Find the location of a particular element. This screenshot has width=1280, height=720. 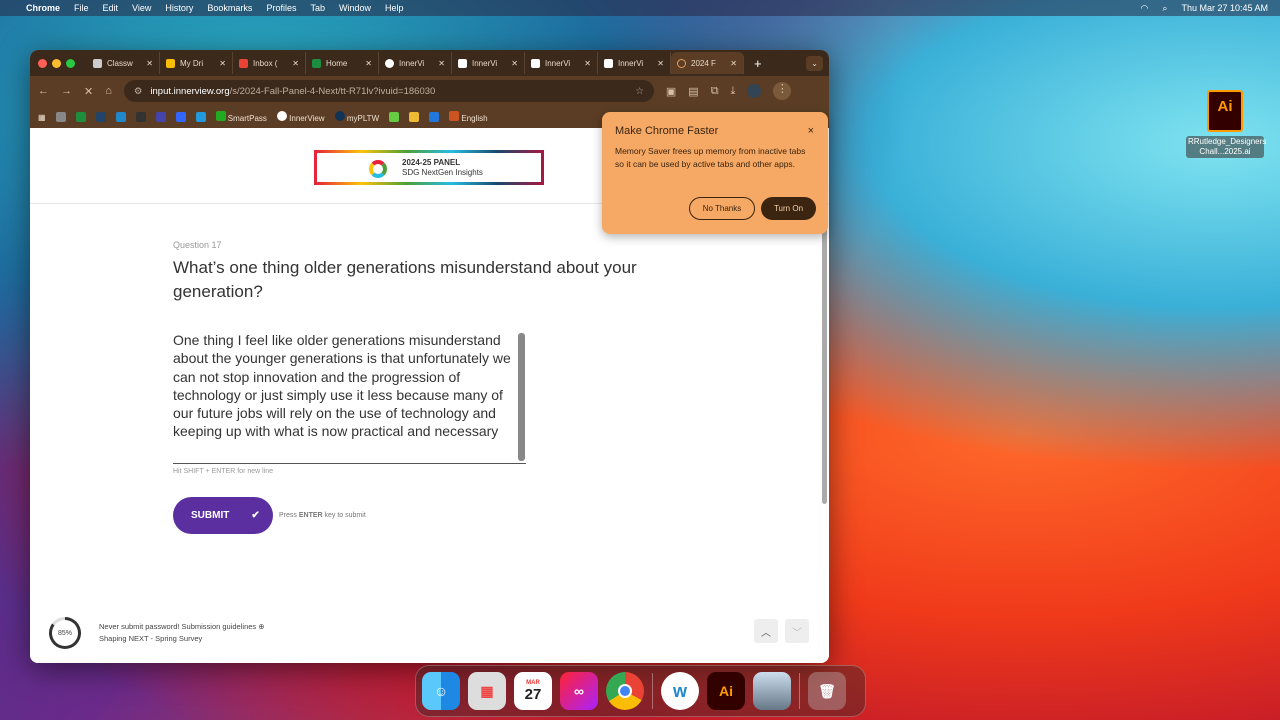

previous-question-button: ︿ is located at coordinates (766, 631).